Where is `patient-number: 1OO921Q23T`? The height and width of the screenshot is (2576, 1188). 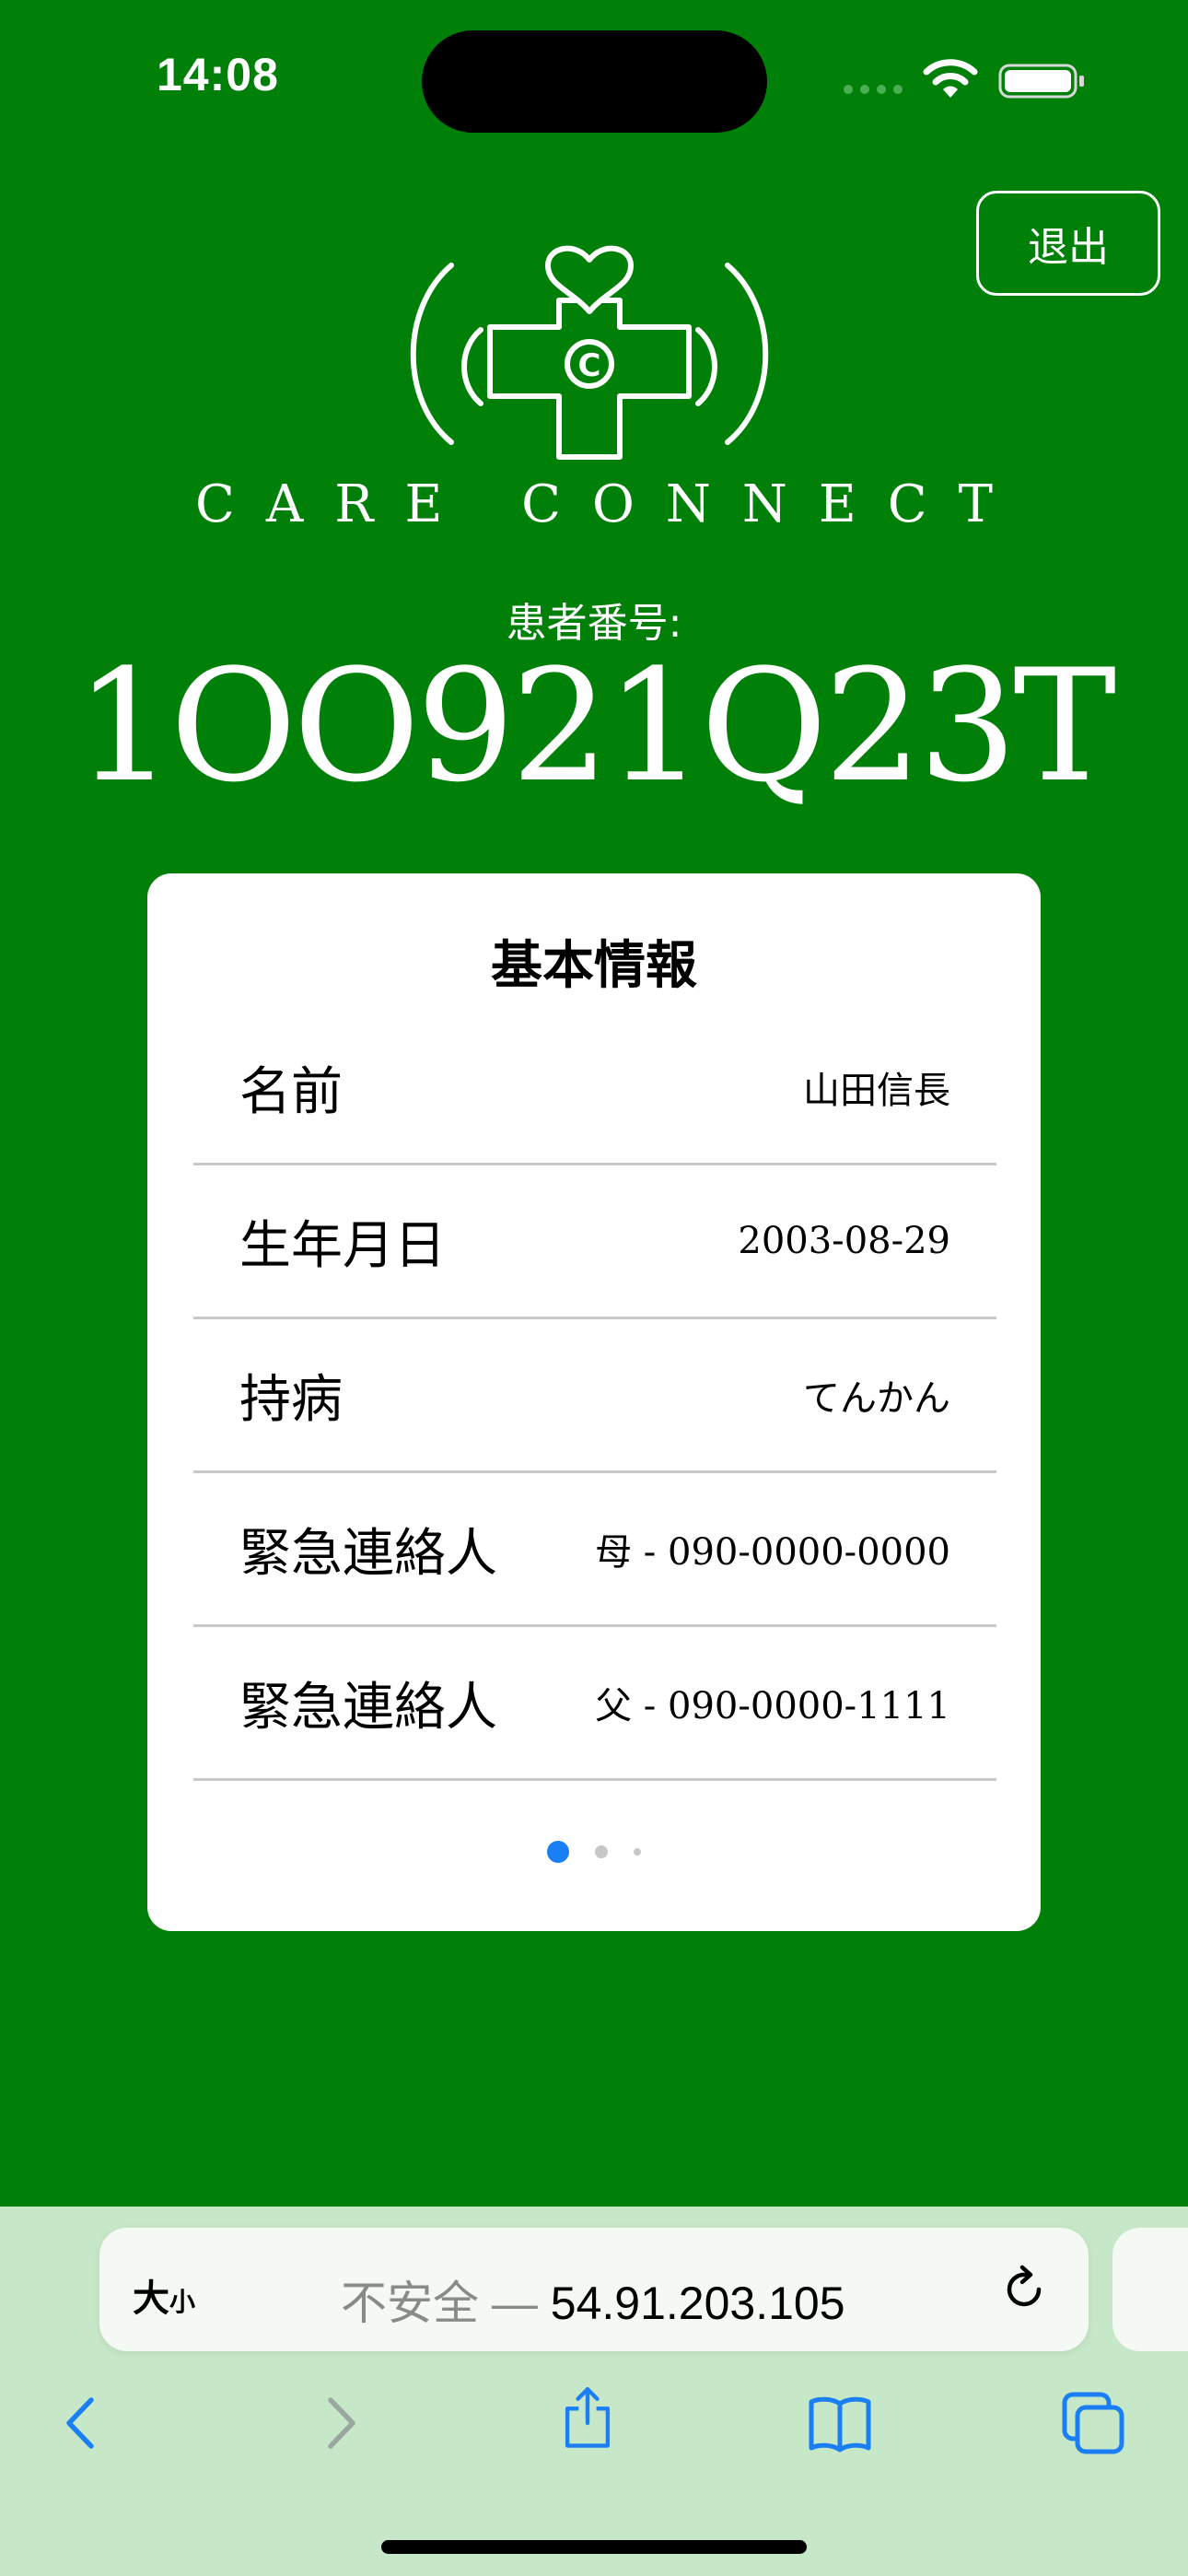 patient-number: 1OO921Q23T is located at coordinates (596, 726).